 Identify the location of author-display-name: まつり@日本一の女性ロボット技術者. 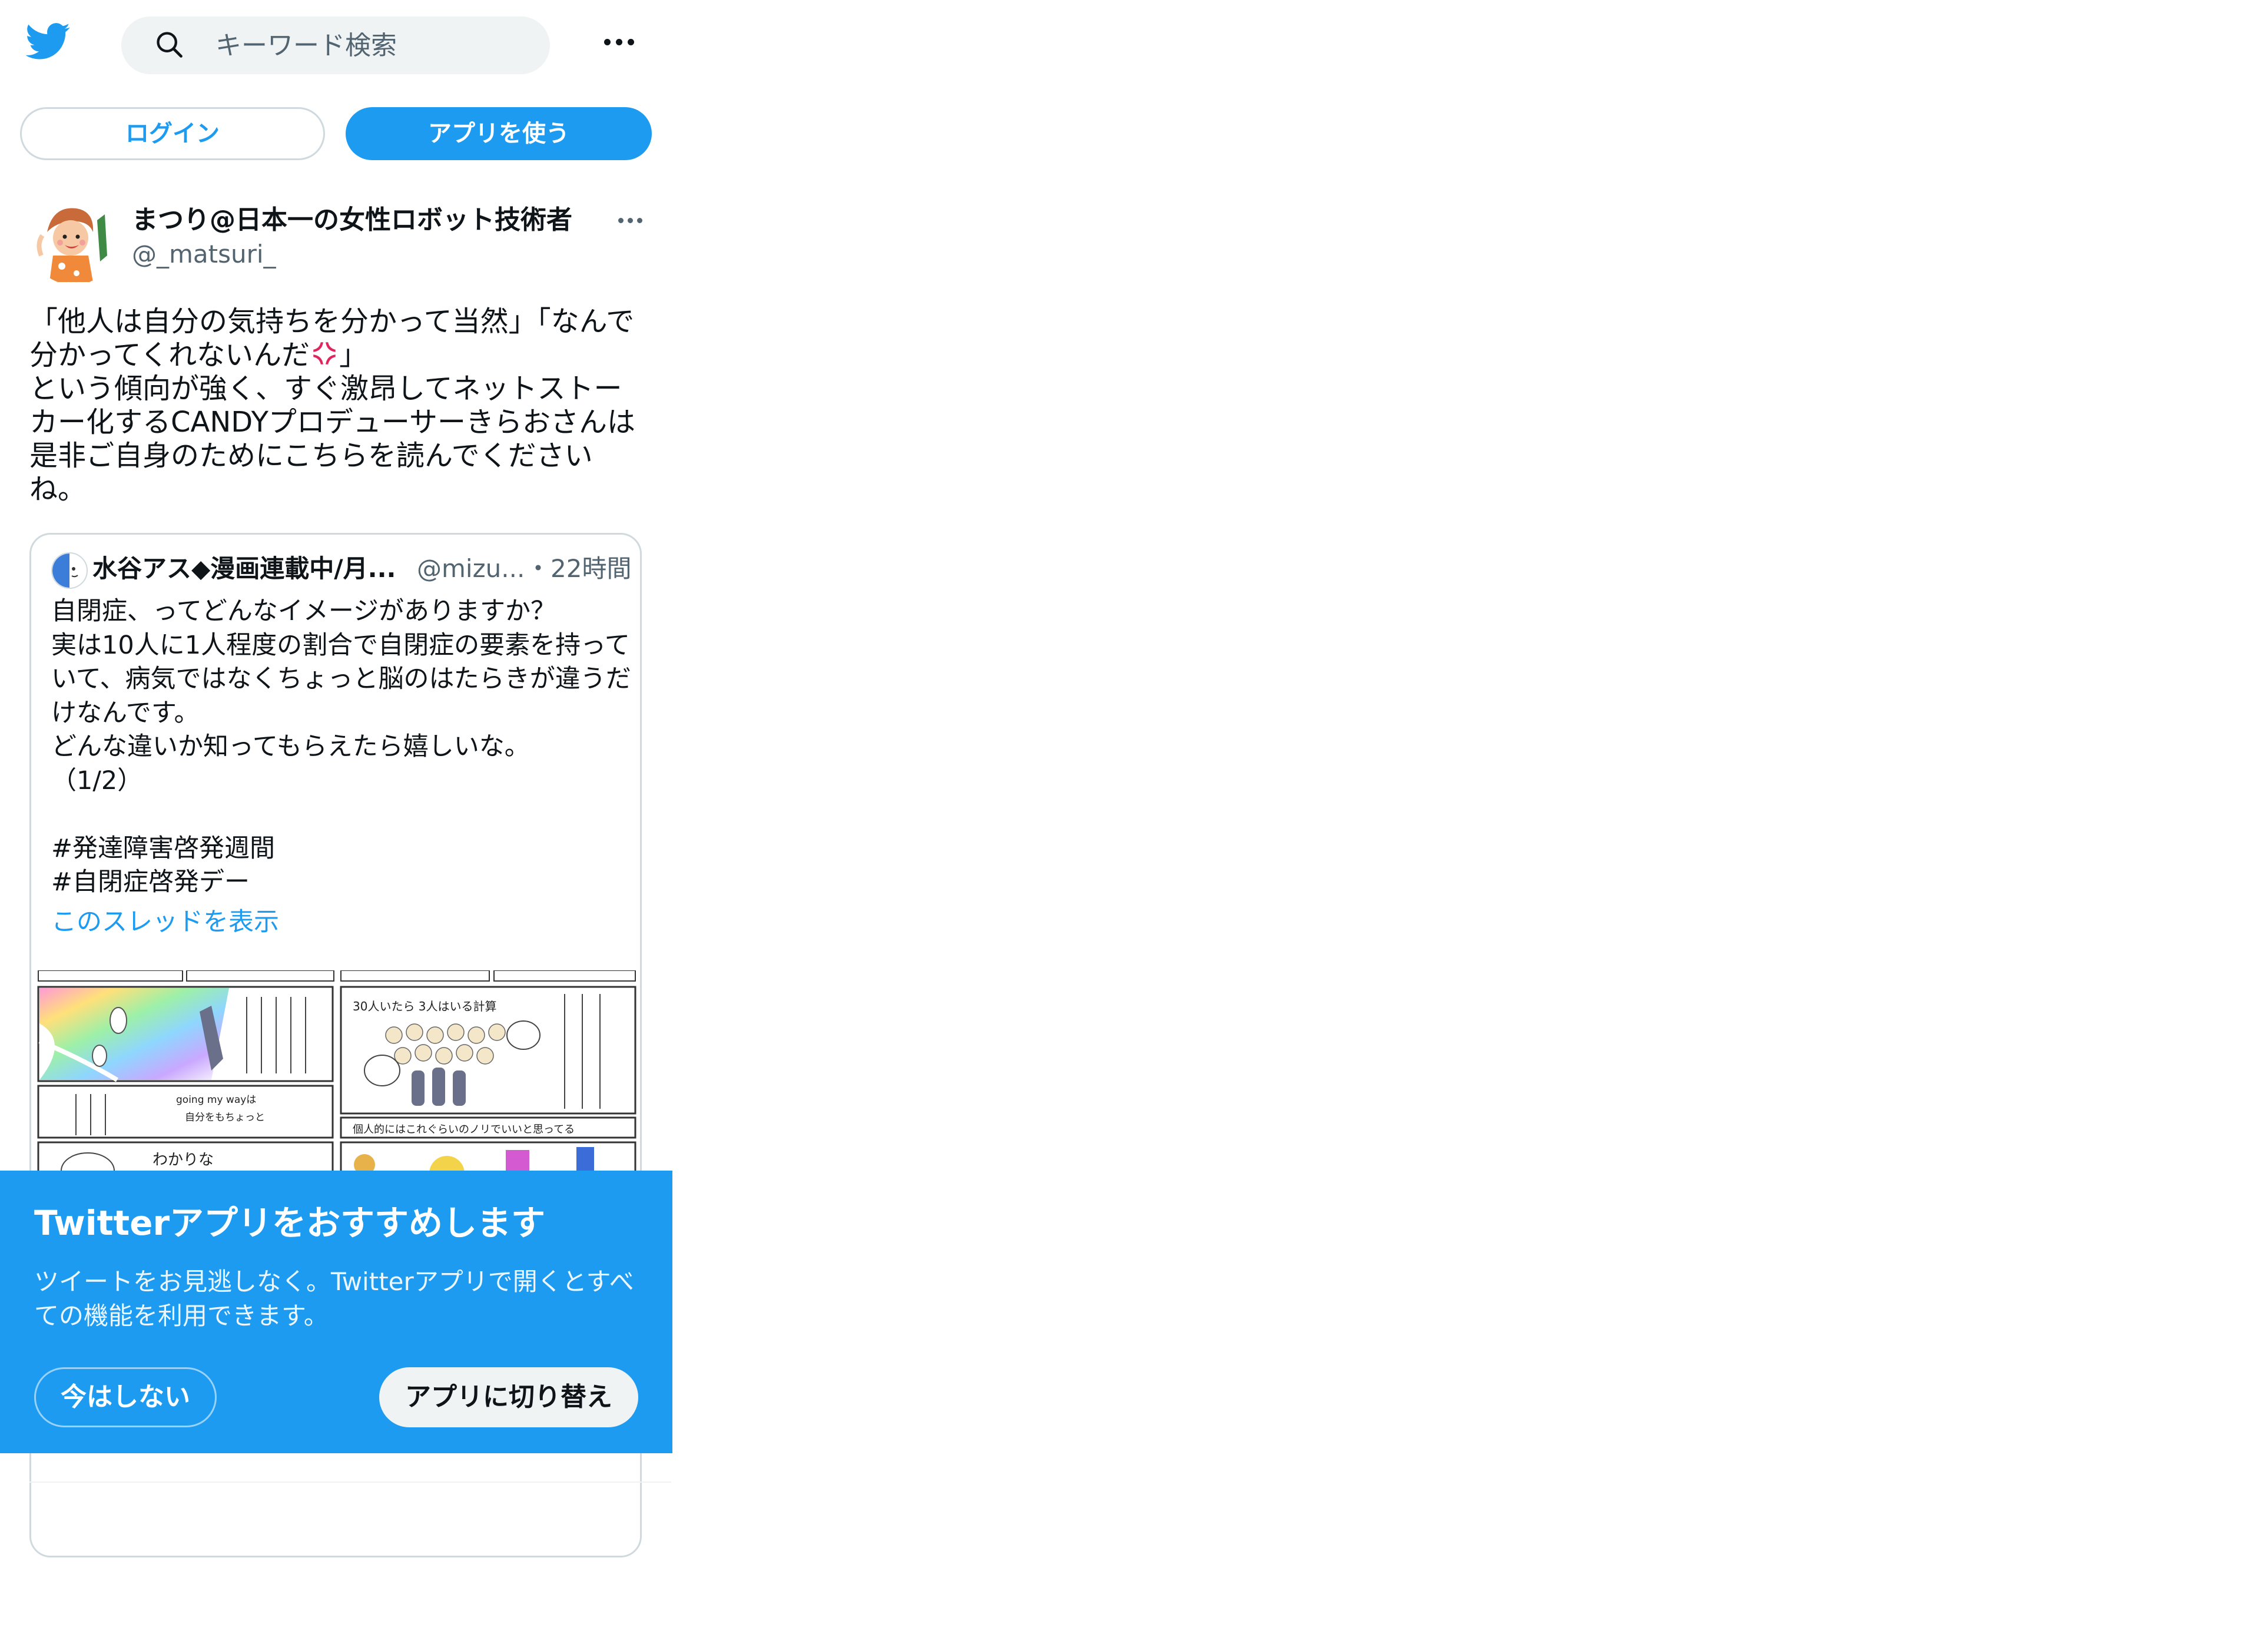
(352, 220).